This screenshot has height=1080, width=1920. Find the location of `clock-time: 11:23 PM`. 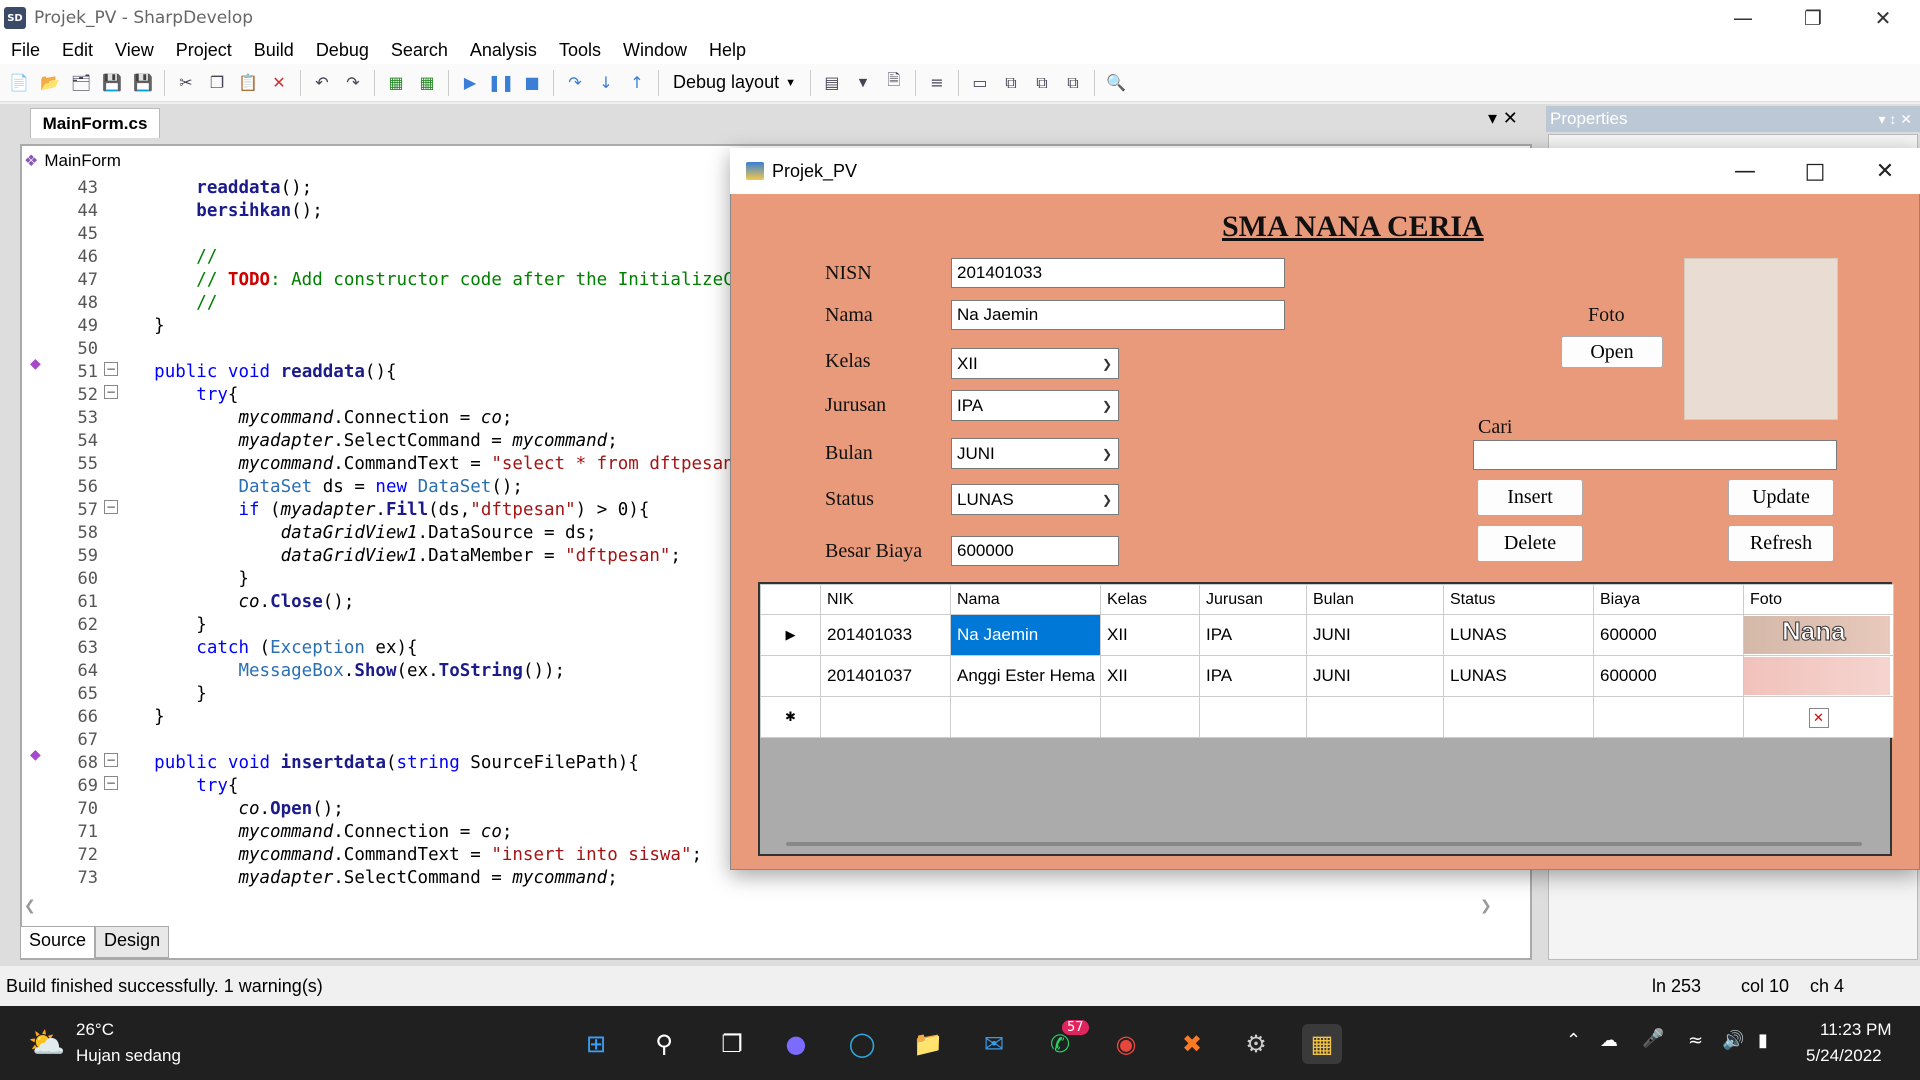

clock-time: 11:23 PM is located at coordinates (1856, 1030).